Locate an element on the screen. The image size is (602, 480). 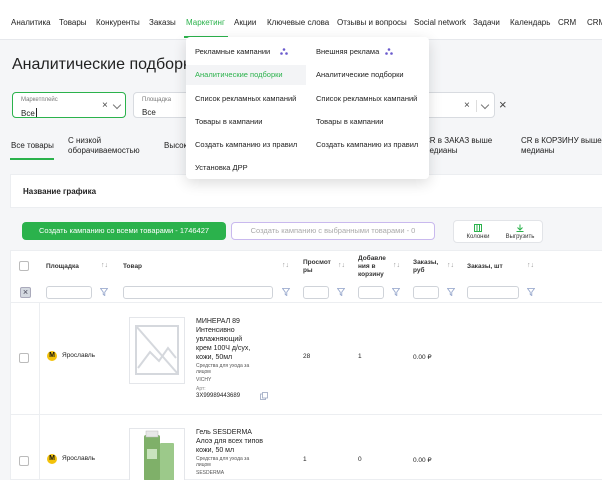
nav-reviews: Отзывы и вопросы is located at coordinates (372, 22).